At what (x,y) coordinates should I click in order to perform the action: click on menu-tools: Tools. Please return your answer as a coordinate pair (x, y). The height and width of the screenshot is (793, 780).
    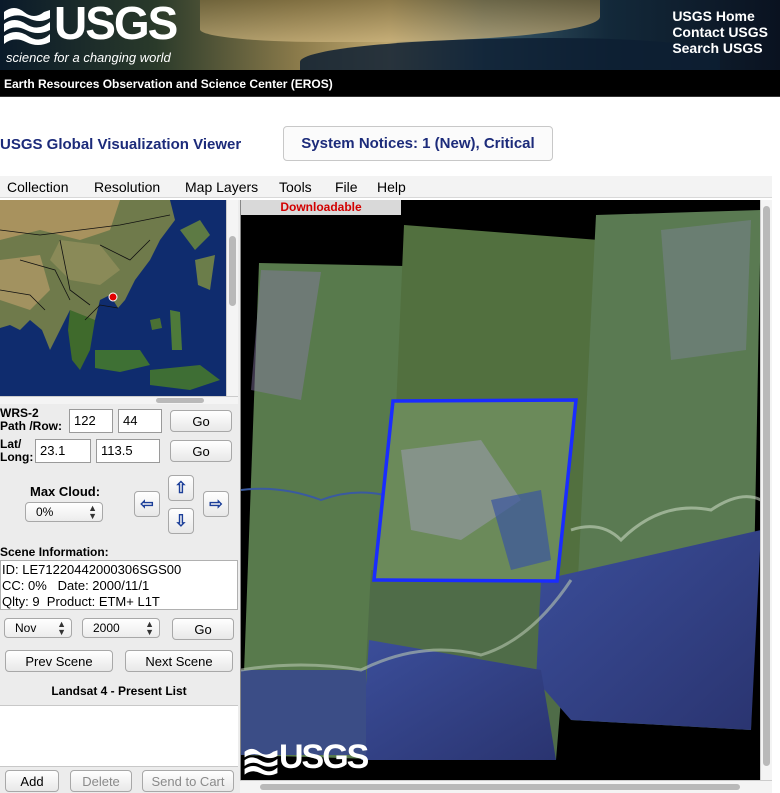
    Looking at the image, I should click on (295, 187).